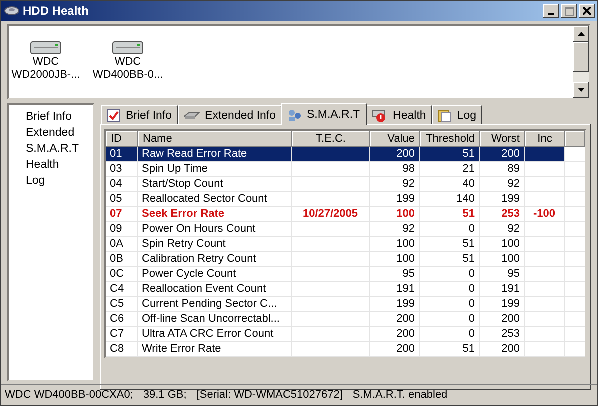  I want to click on worst-cell: 200, so click(502, 154).